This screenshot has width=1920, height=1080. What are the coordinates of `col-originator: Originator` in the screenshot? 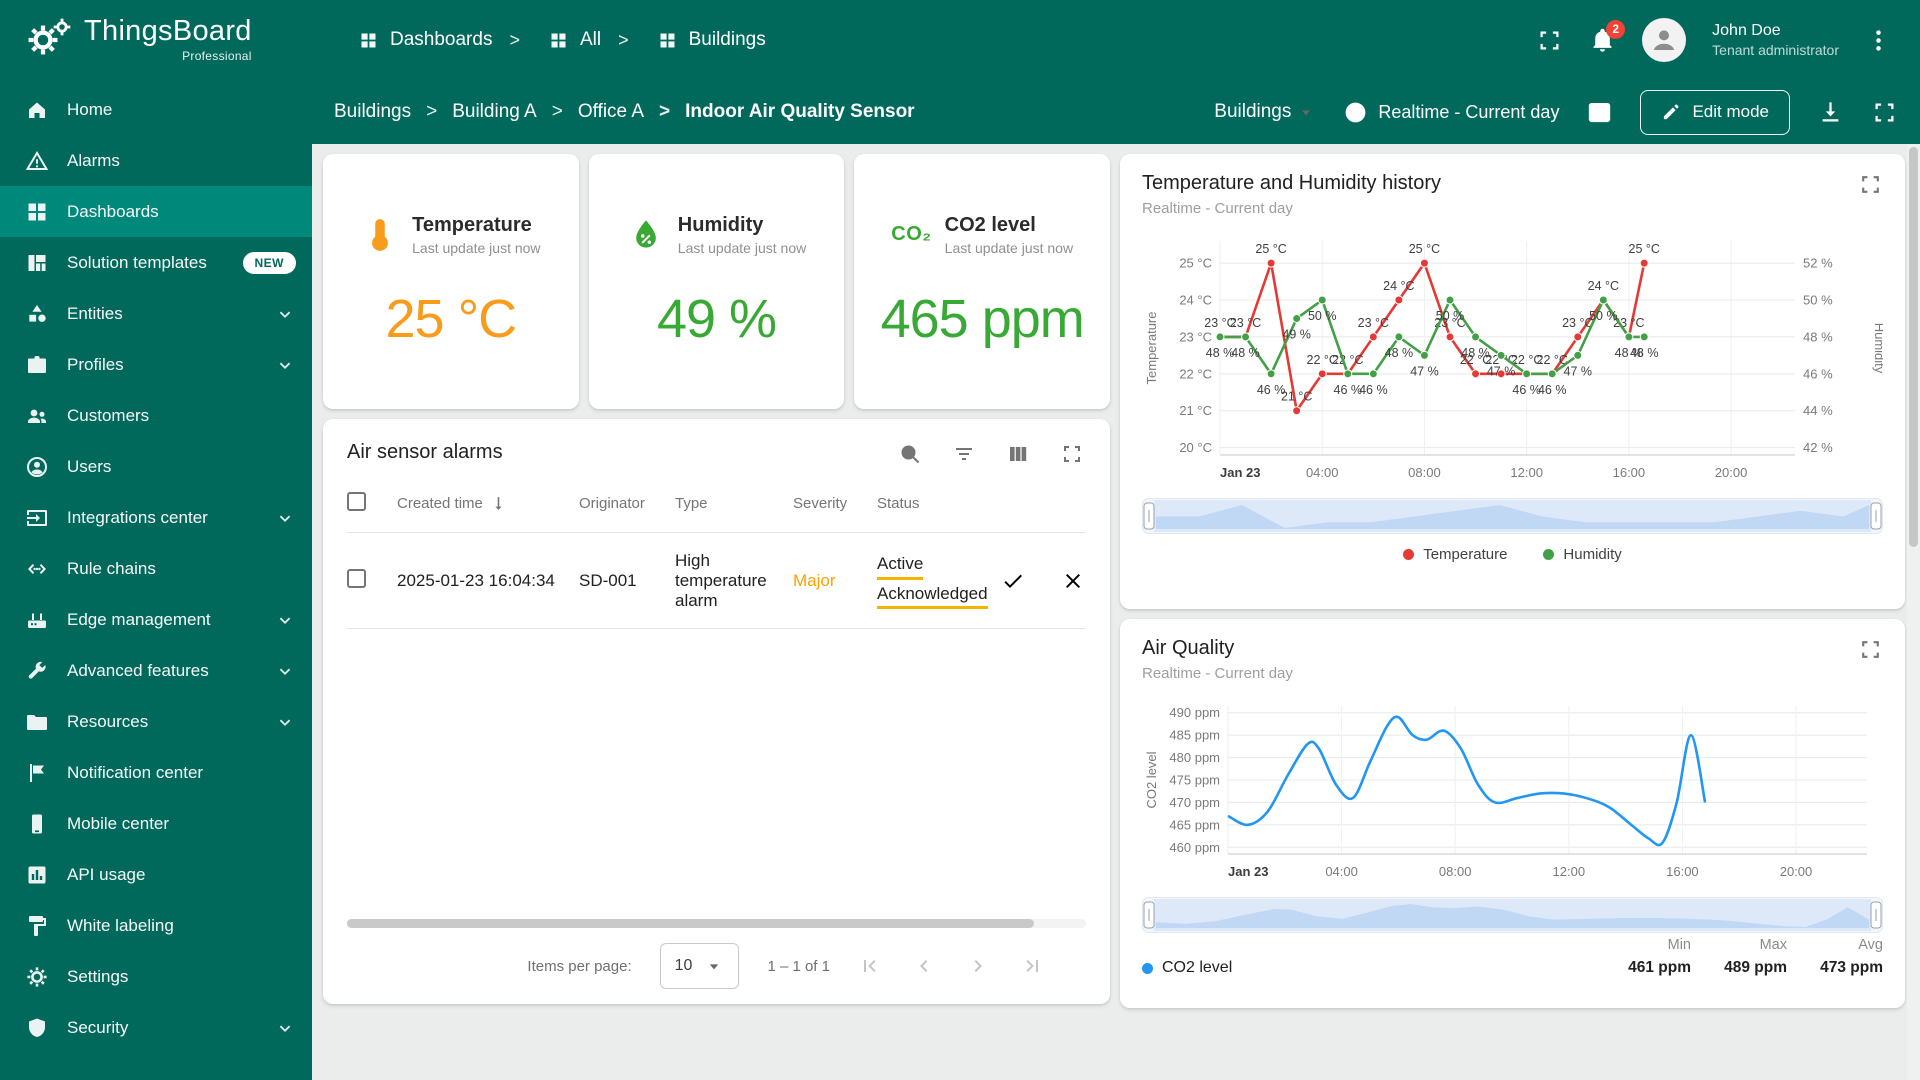 It's located at (627, 503).